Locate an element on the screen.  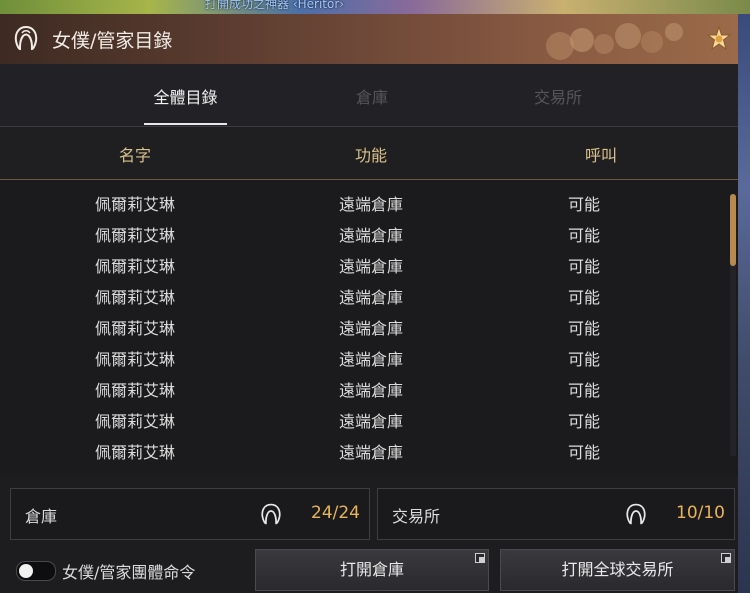
scene-caption: 打開成功之神器 ‹Heritor› is located at coordinates (275, 5).